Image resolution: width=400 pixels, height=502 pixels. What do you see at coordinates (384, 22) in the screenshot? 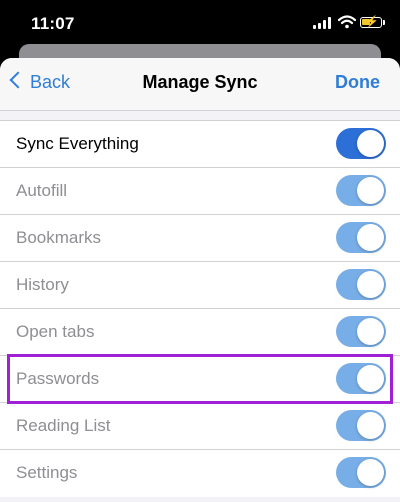
I see `battery-tip` at bounding box center [384, 22].